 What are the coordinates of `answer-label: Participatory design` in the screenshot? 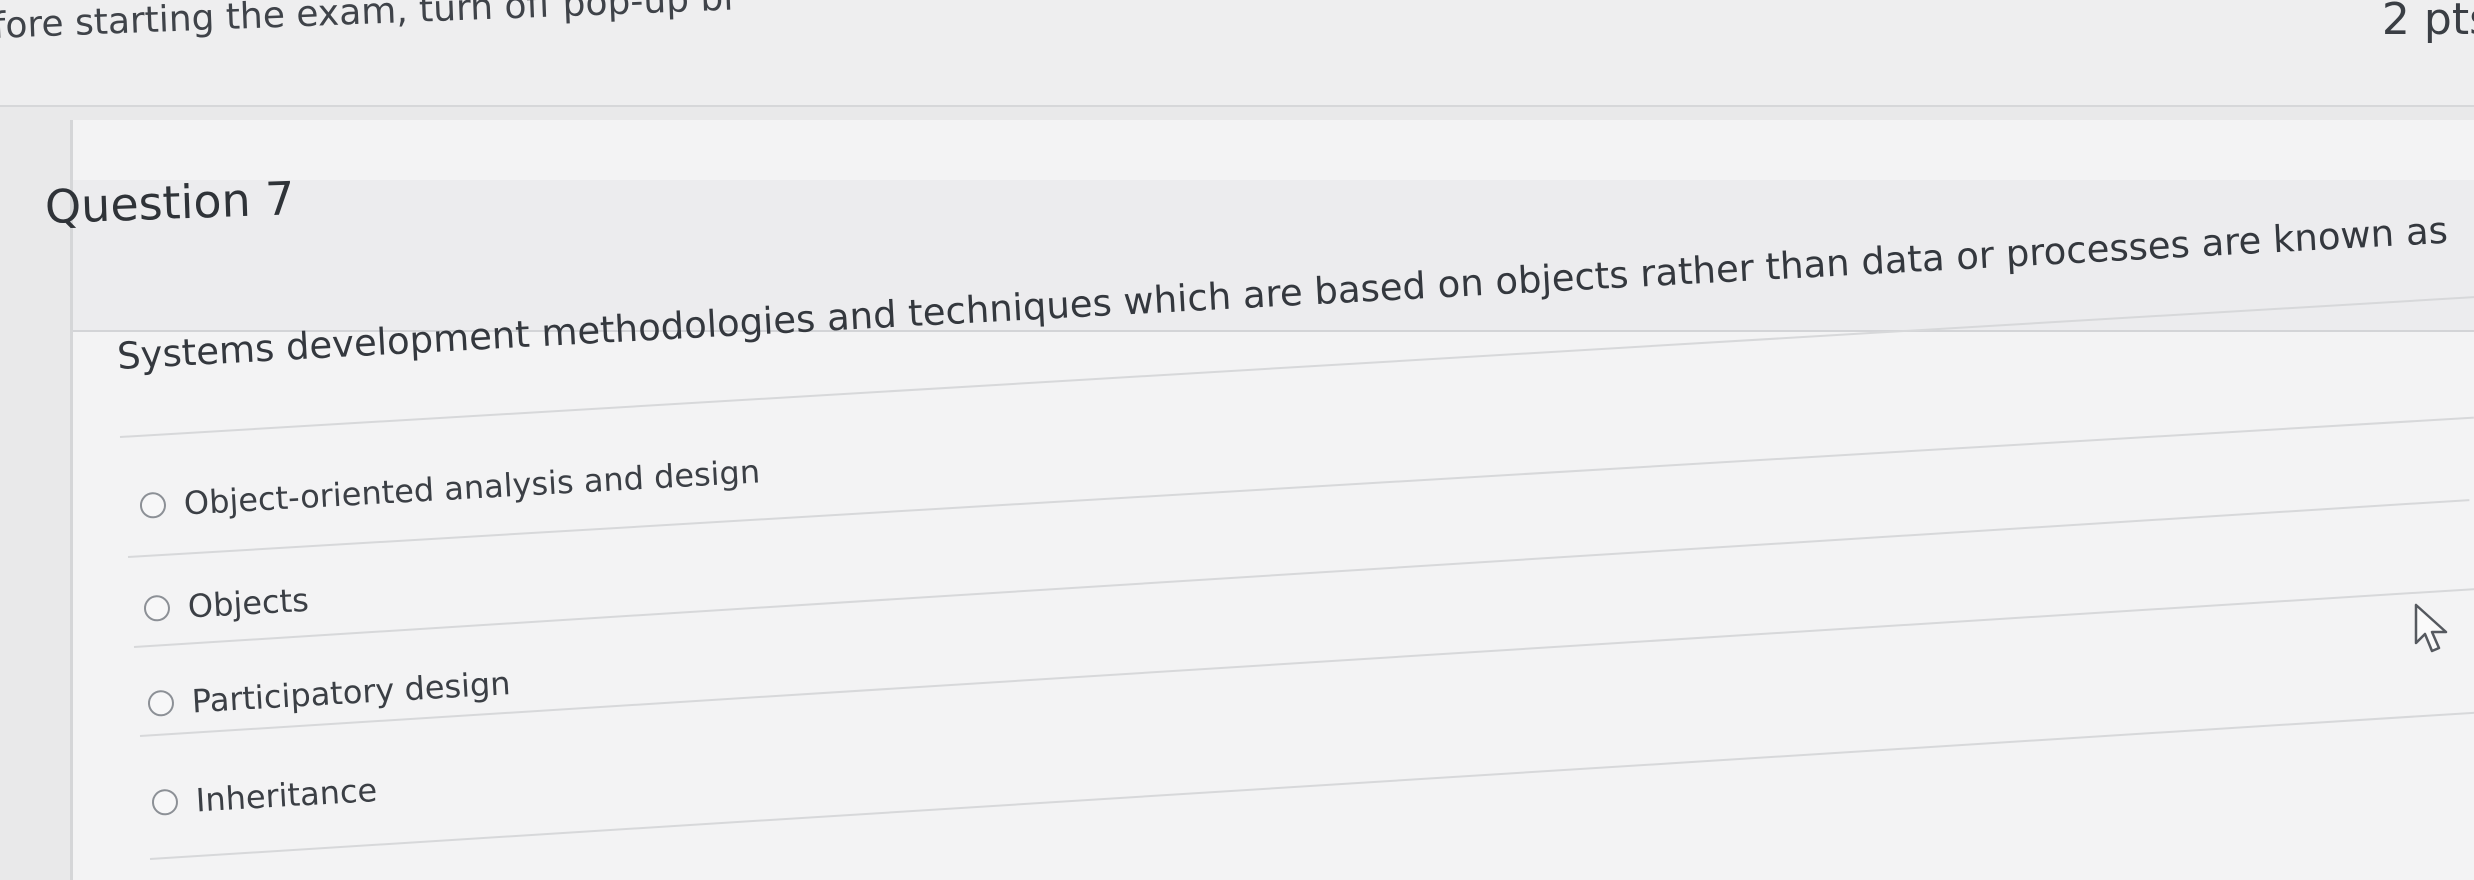 It's located at (351, 692).